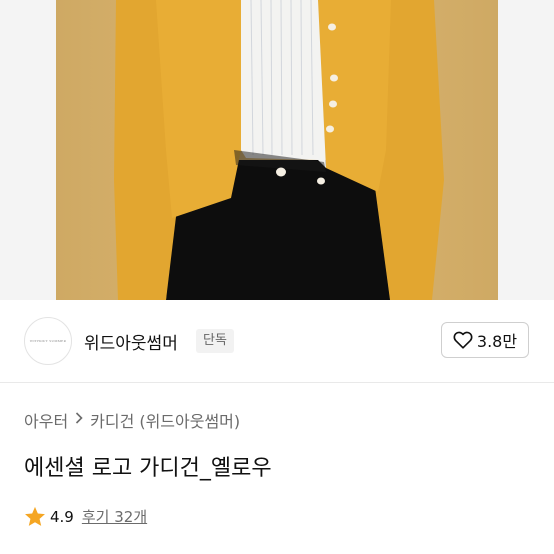 This screenshot has height=554, width=554. Describe the element at coordinates (148, 468) in the screenshot. I see `product-title: 에센셜 로고 가디건_옐로우` at that location.